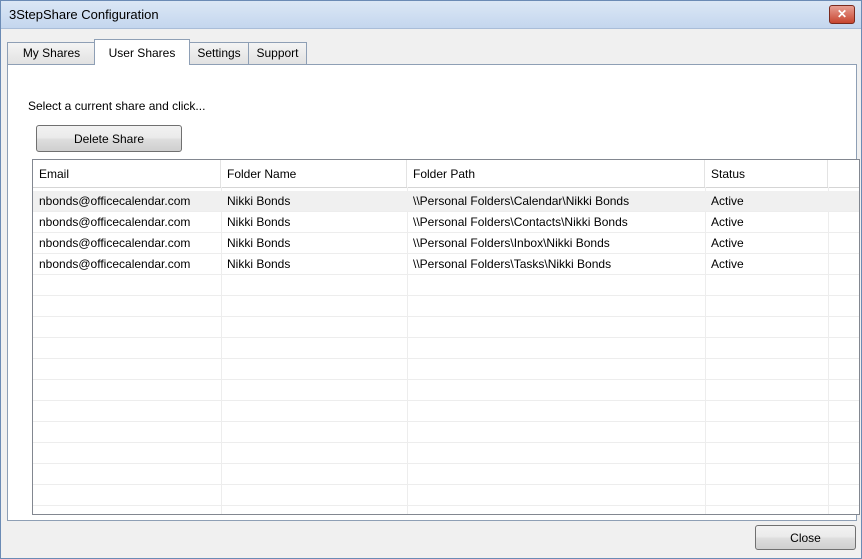 The width and height of the screenshot is (862, 559). Describe the element at coordinates (842, 14) in the screenshot. I see `window-close-icon: ✕` at that location.